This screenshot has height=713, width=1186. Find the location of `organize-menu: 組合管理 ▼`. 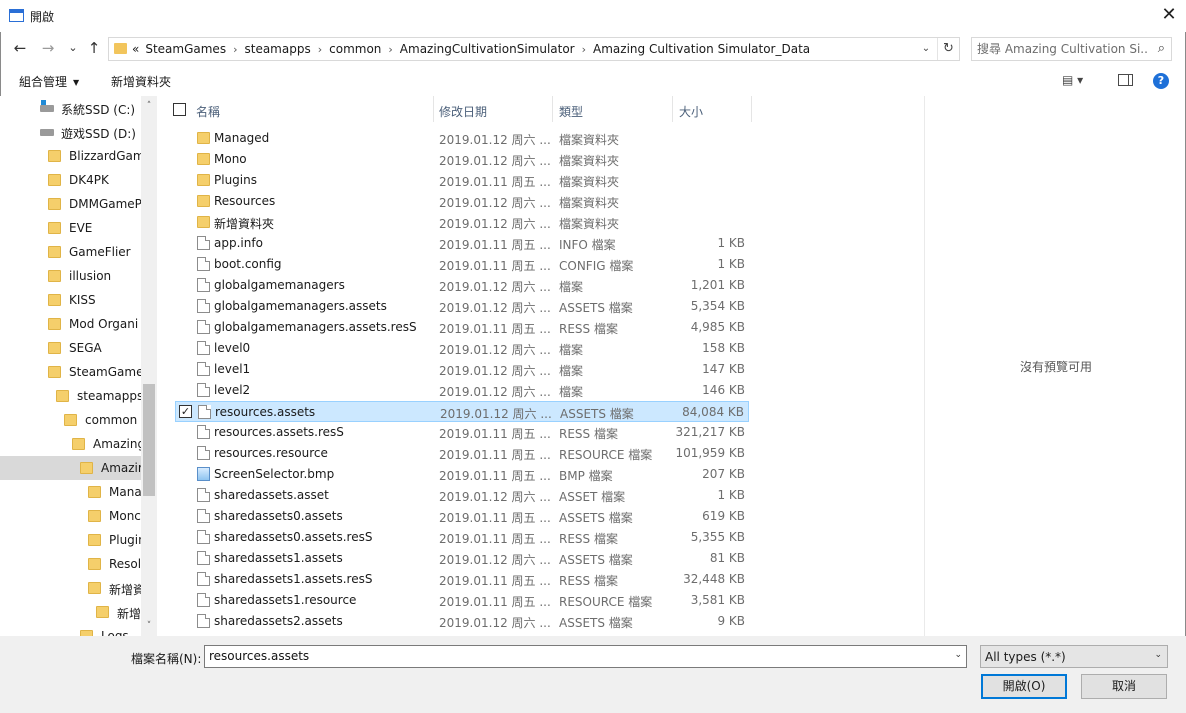

organize-menu: 組合管理 ▼ is located at coordinates (49, 81).